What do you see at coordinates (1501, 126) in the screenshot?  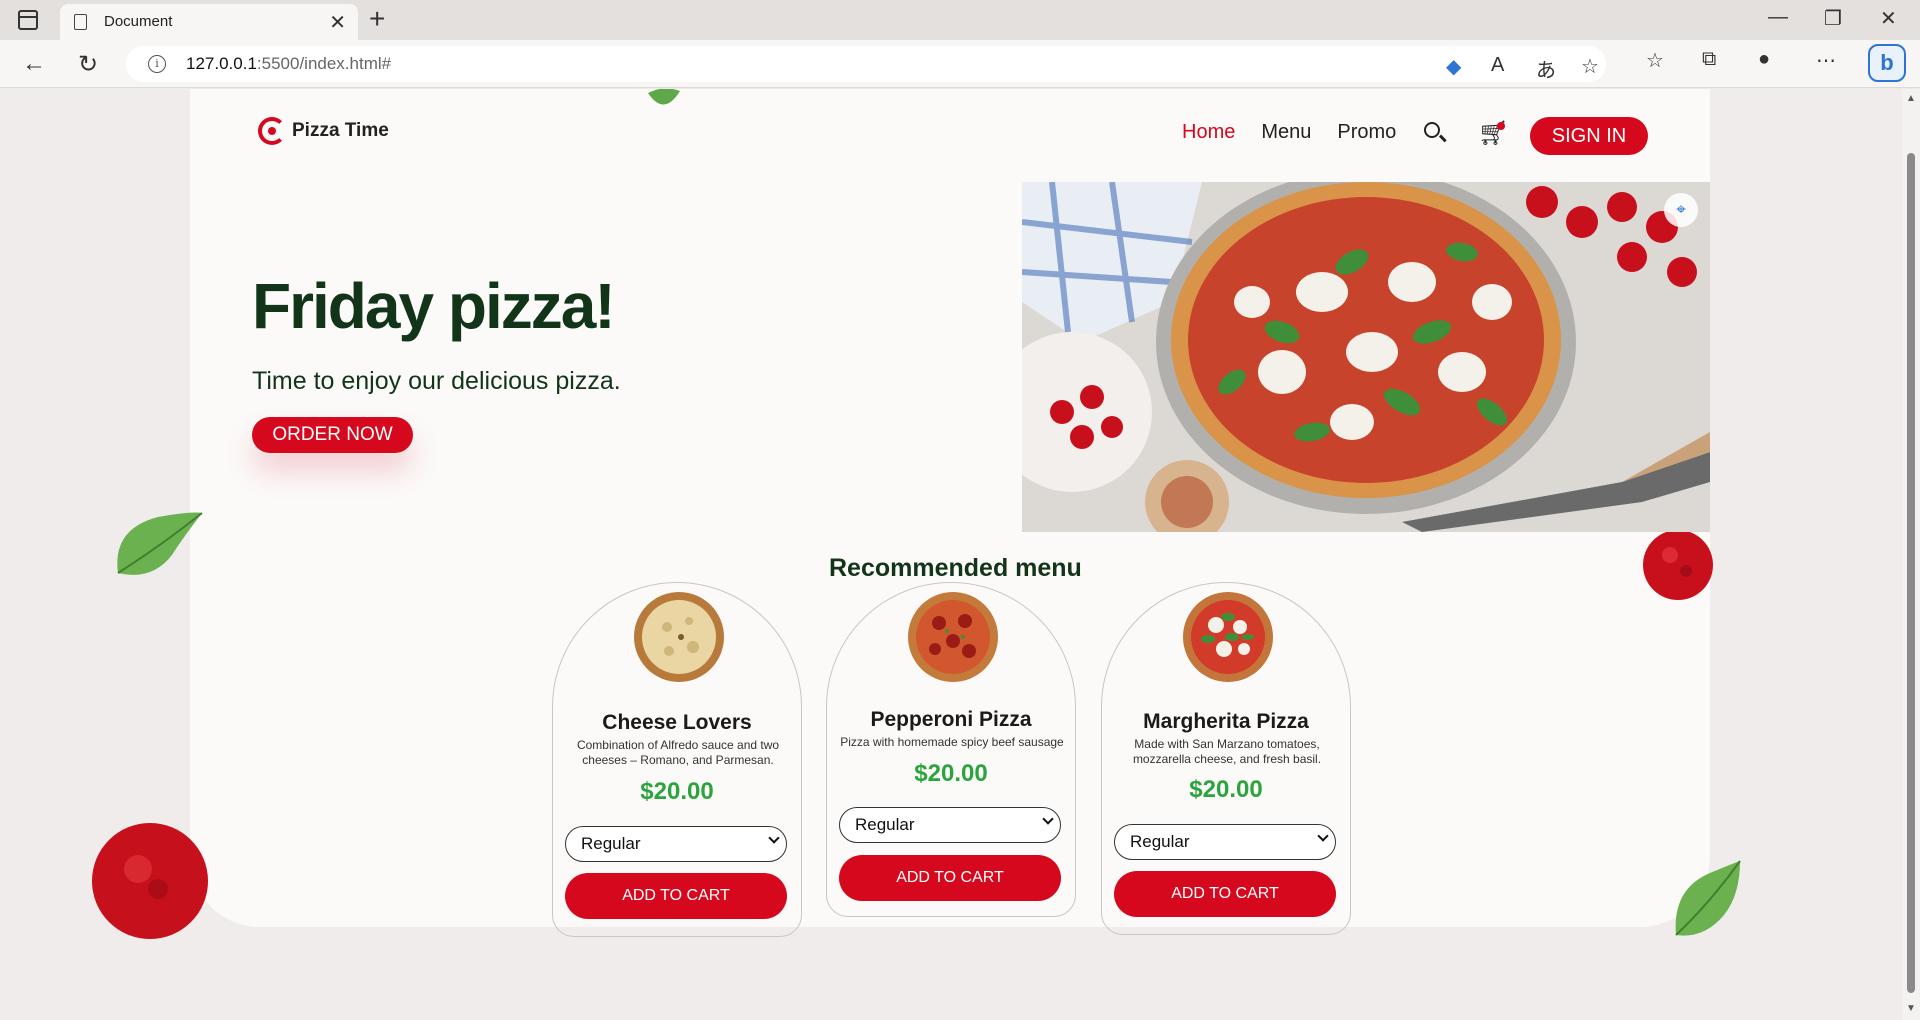 I see `cart-badge` at bounding box center [1501, 126].